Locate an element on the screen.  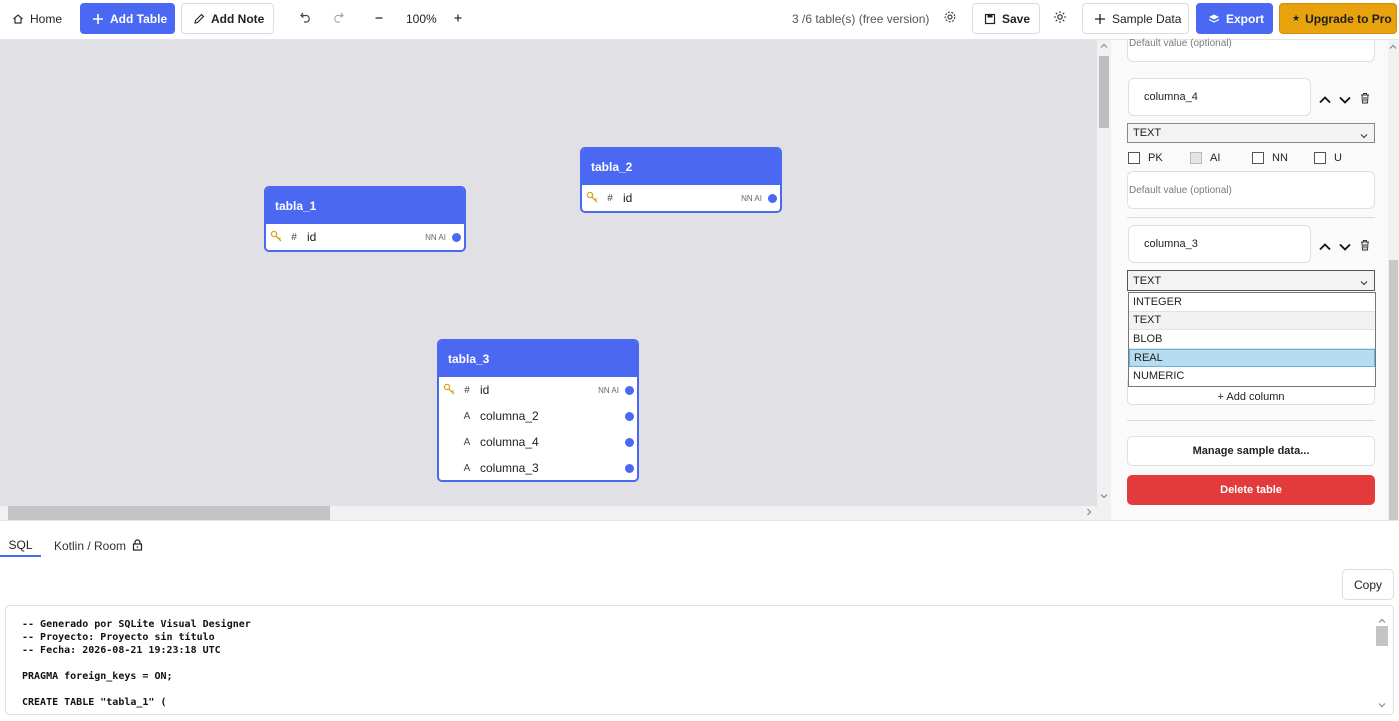
copy-label: Copy is located at coordinates (1367, 584).